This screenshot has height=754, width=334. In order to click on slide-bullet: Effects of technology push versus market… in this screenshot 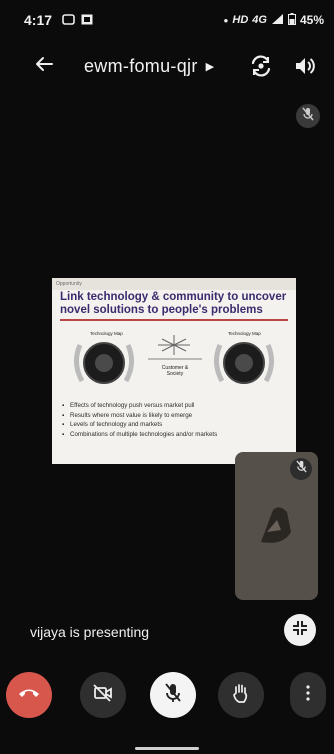, I will do `click(174, 406)`.